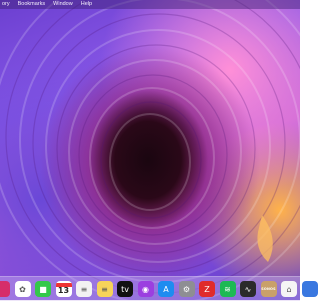 This screenshot has width=320, height=301. Describe the element at coordinates (227, 289) in the screenshot. I see `spotify-icon: ≋` at that location.